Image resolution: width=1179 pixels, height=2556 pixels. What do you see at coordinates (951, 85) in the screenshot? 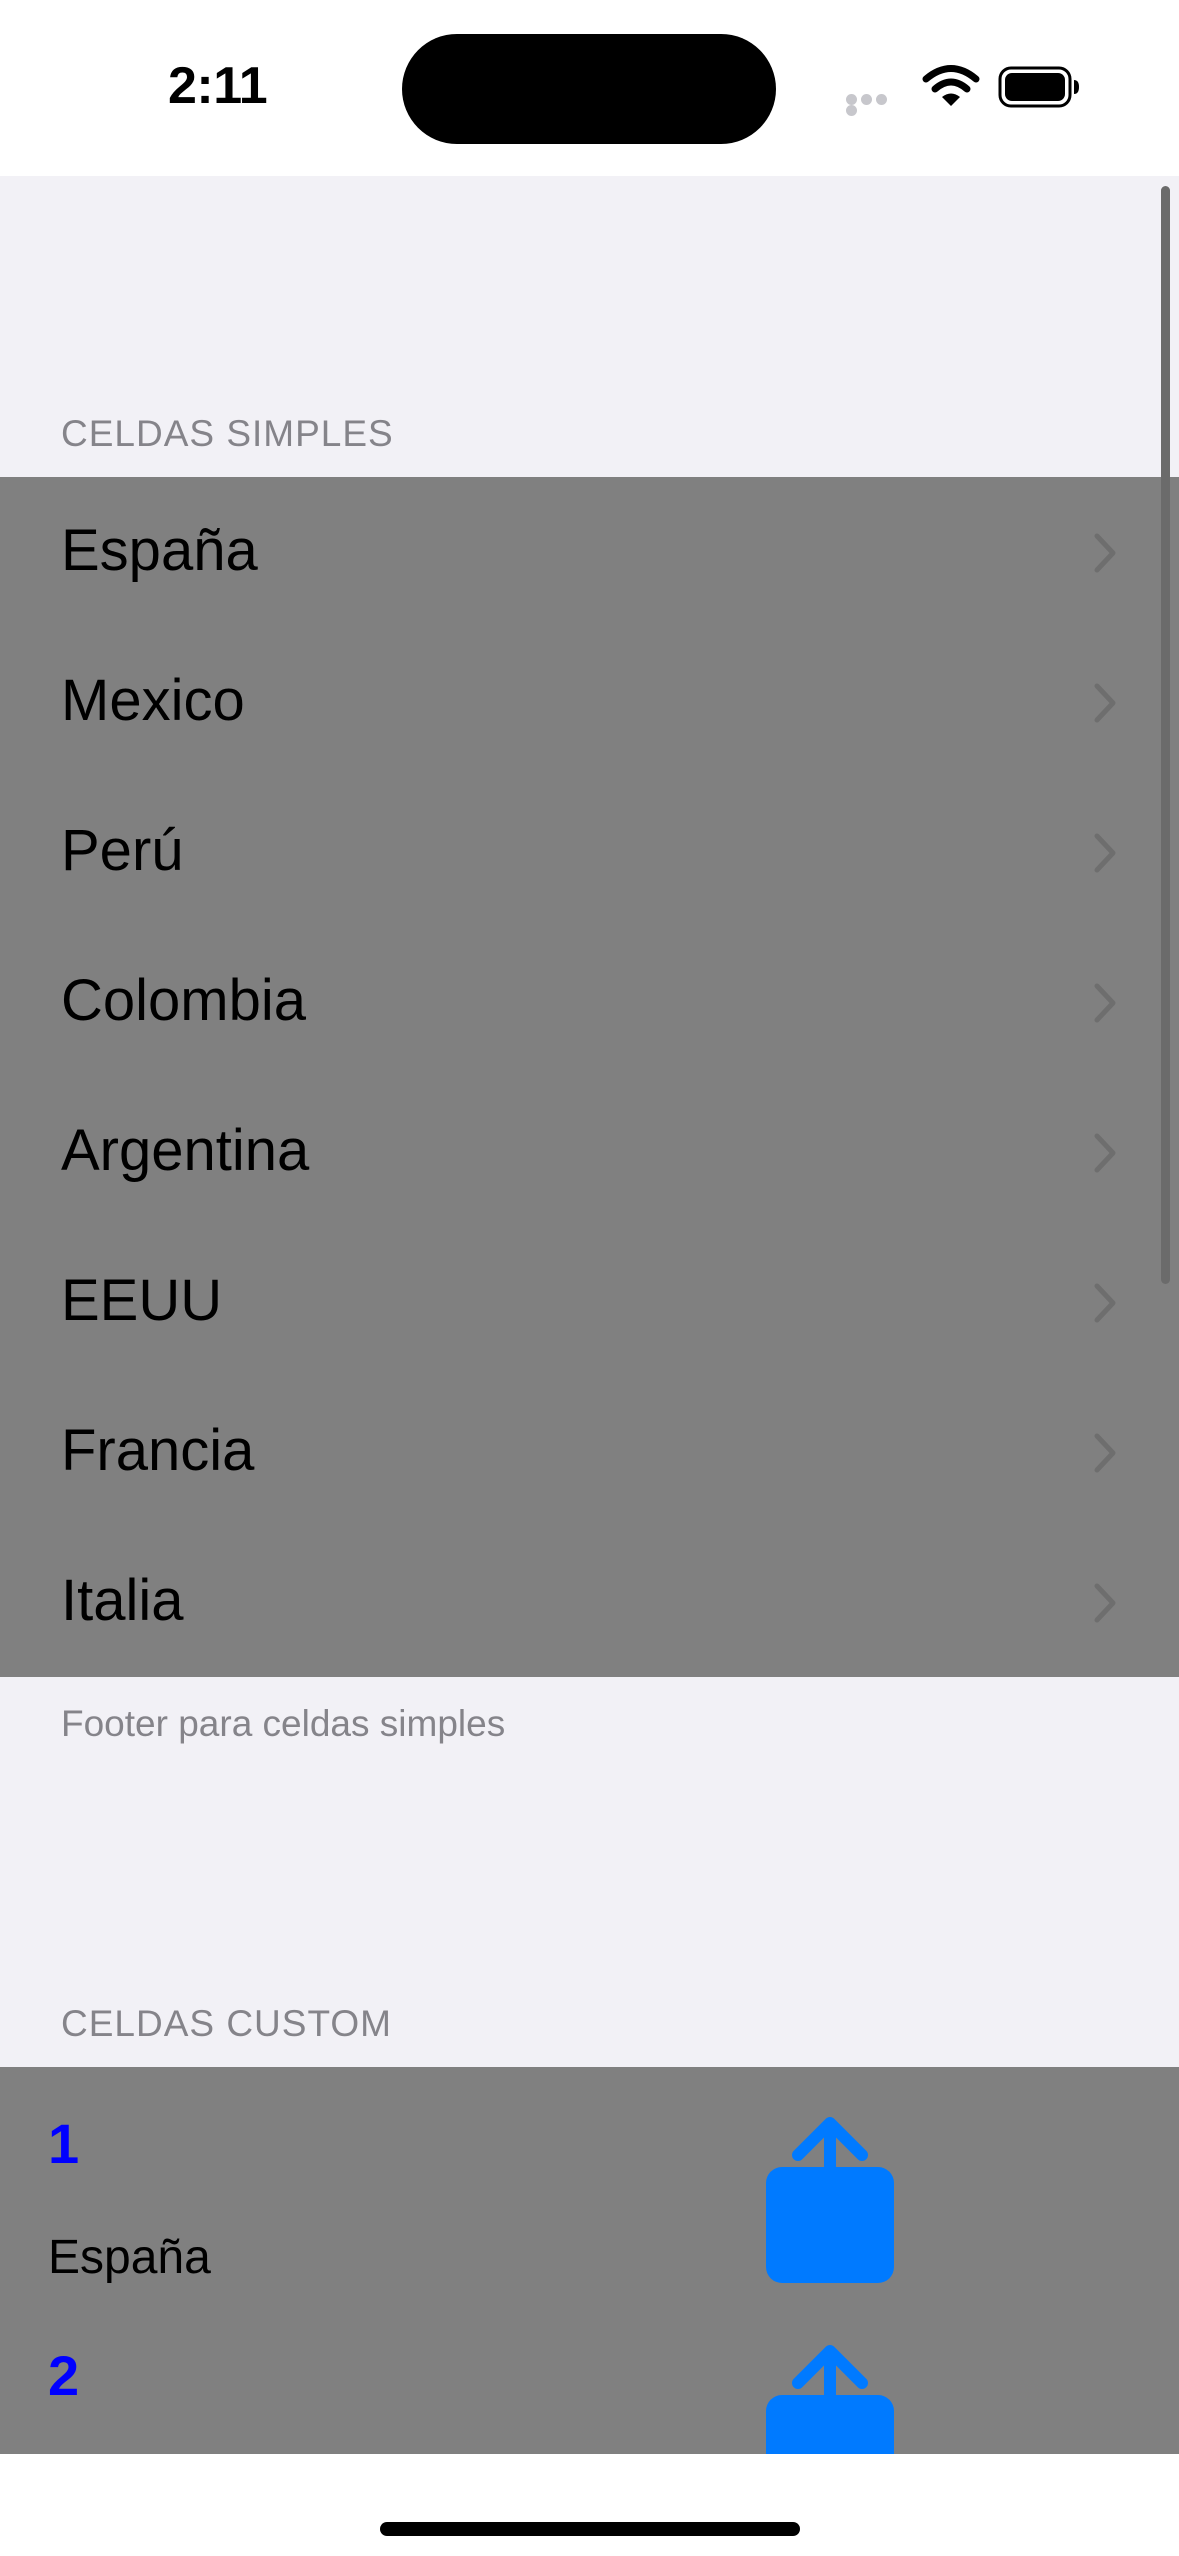
I see `wifi-icon` at bounding box center [951, 85].